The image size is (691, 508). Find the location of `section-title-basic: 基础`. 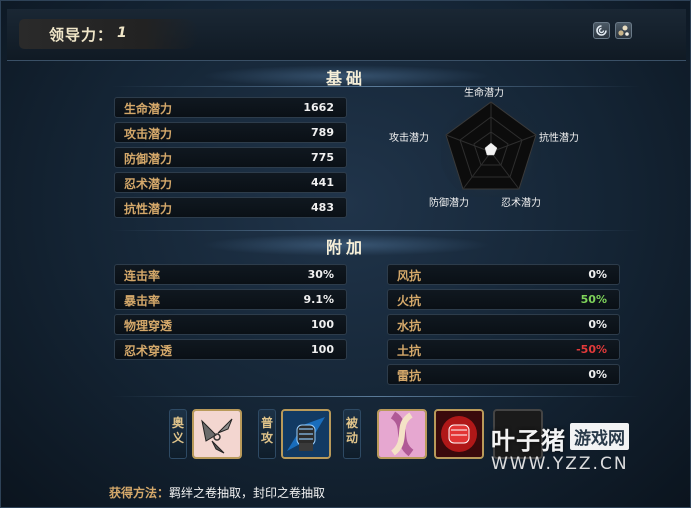

section-title-basic: 基础 is located at coordinates (346, 76).